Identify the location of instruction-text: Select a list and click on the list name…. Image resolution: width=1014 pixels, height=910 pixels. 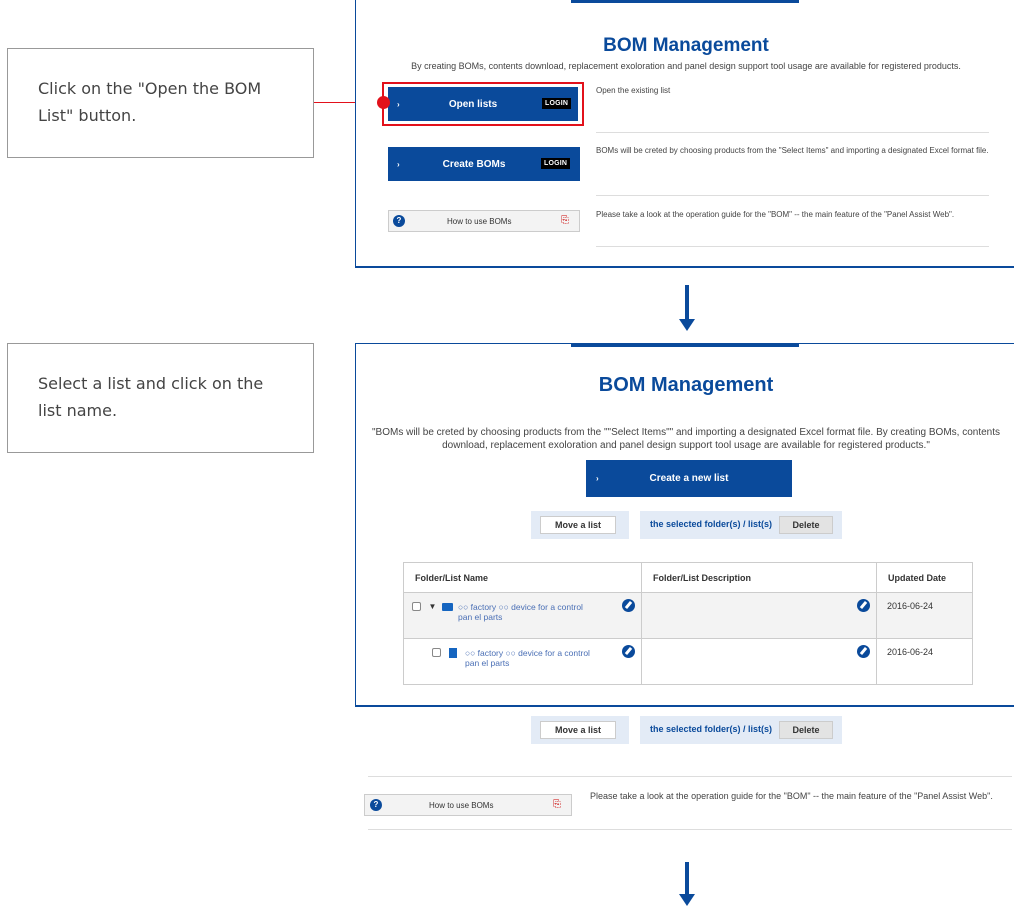
(151, 397).